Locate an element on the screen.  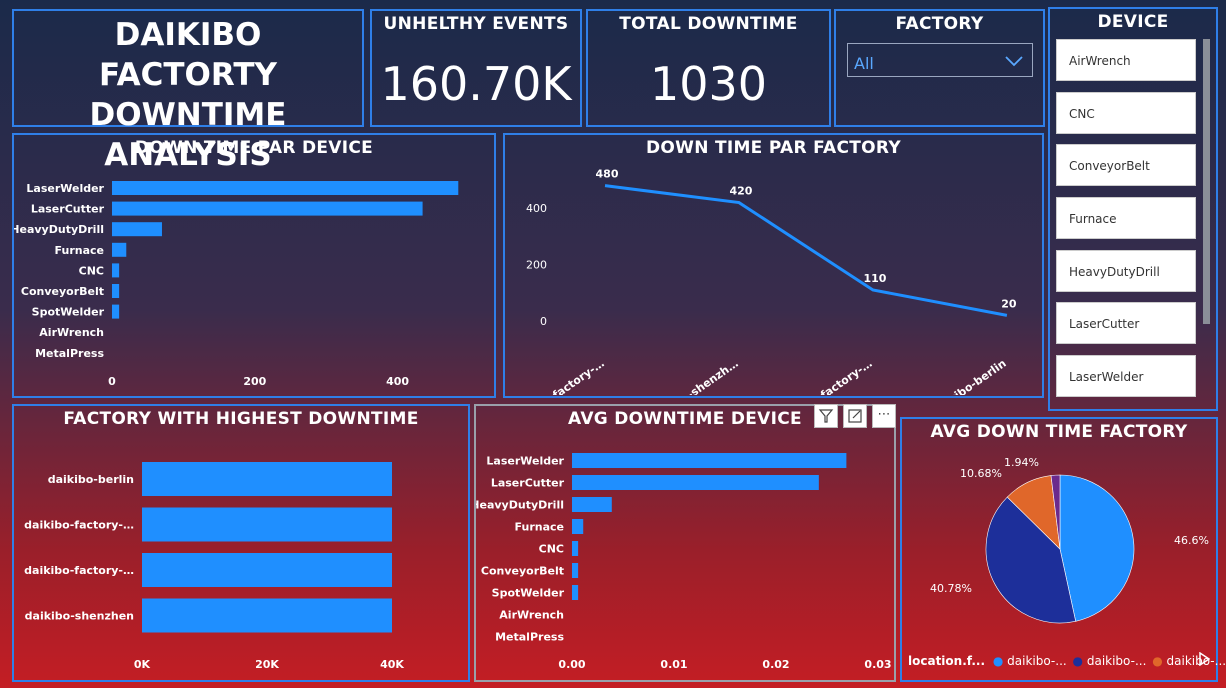
y-tick-label: 200 is located at coordinates (536, 265).